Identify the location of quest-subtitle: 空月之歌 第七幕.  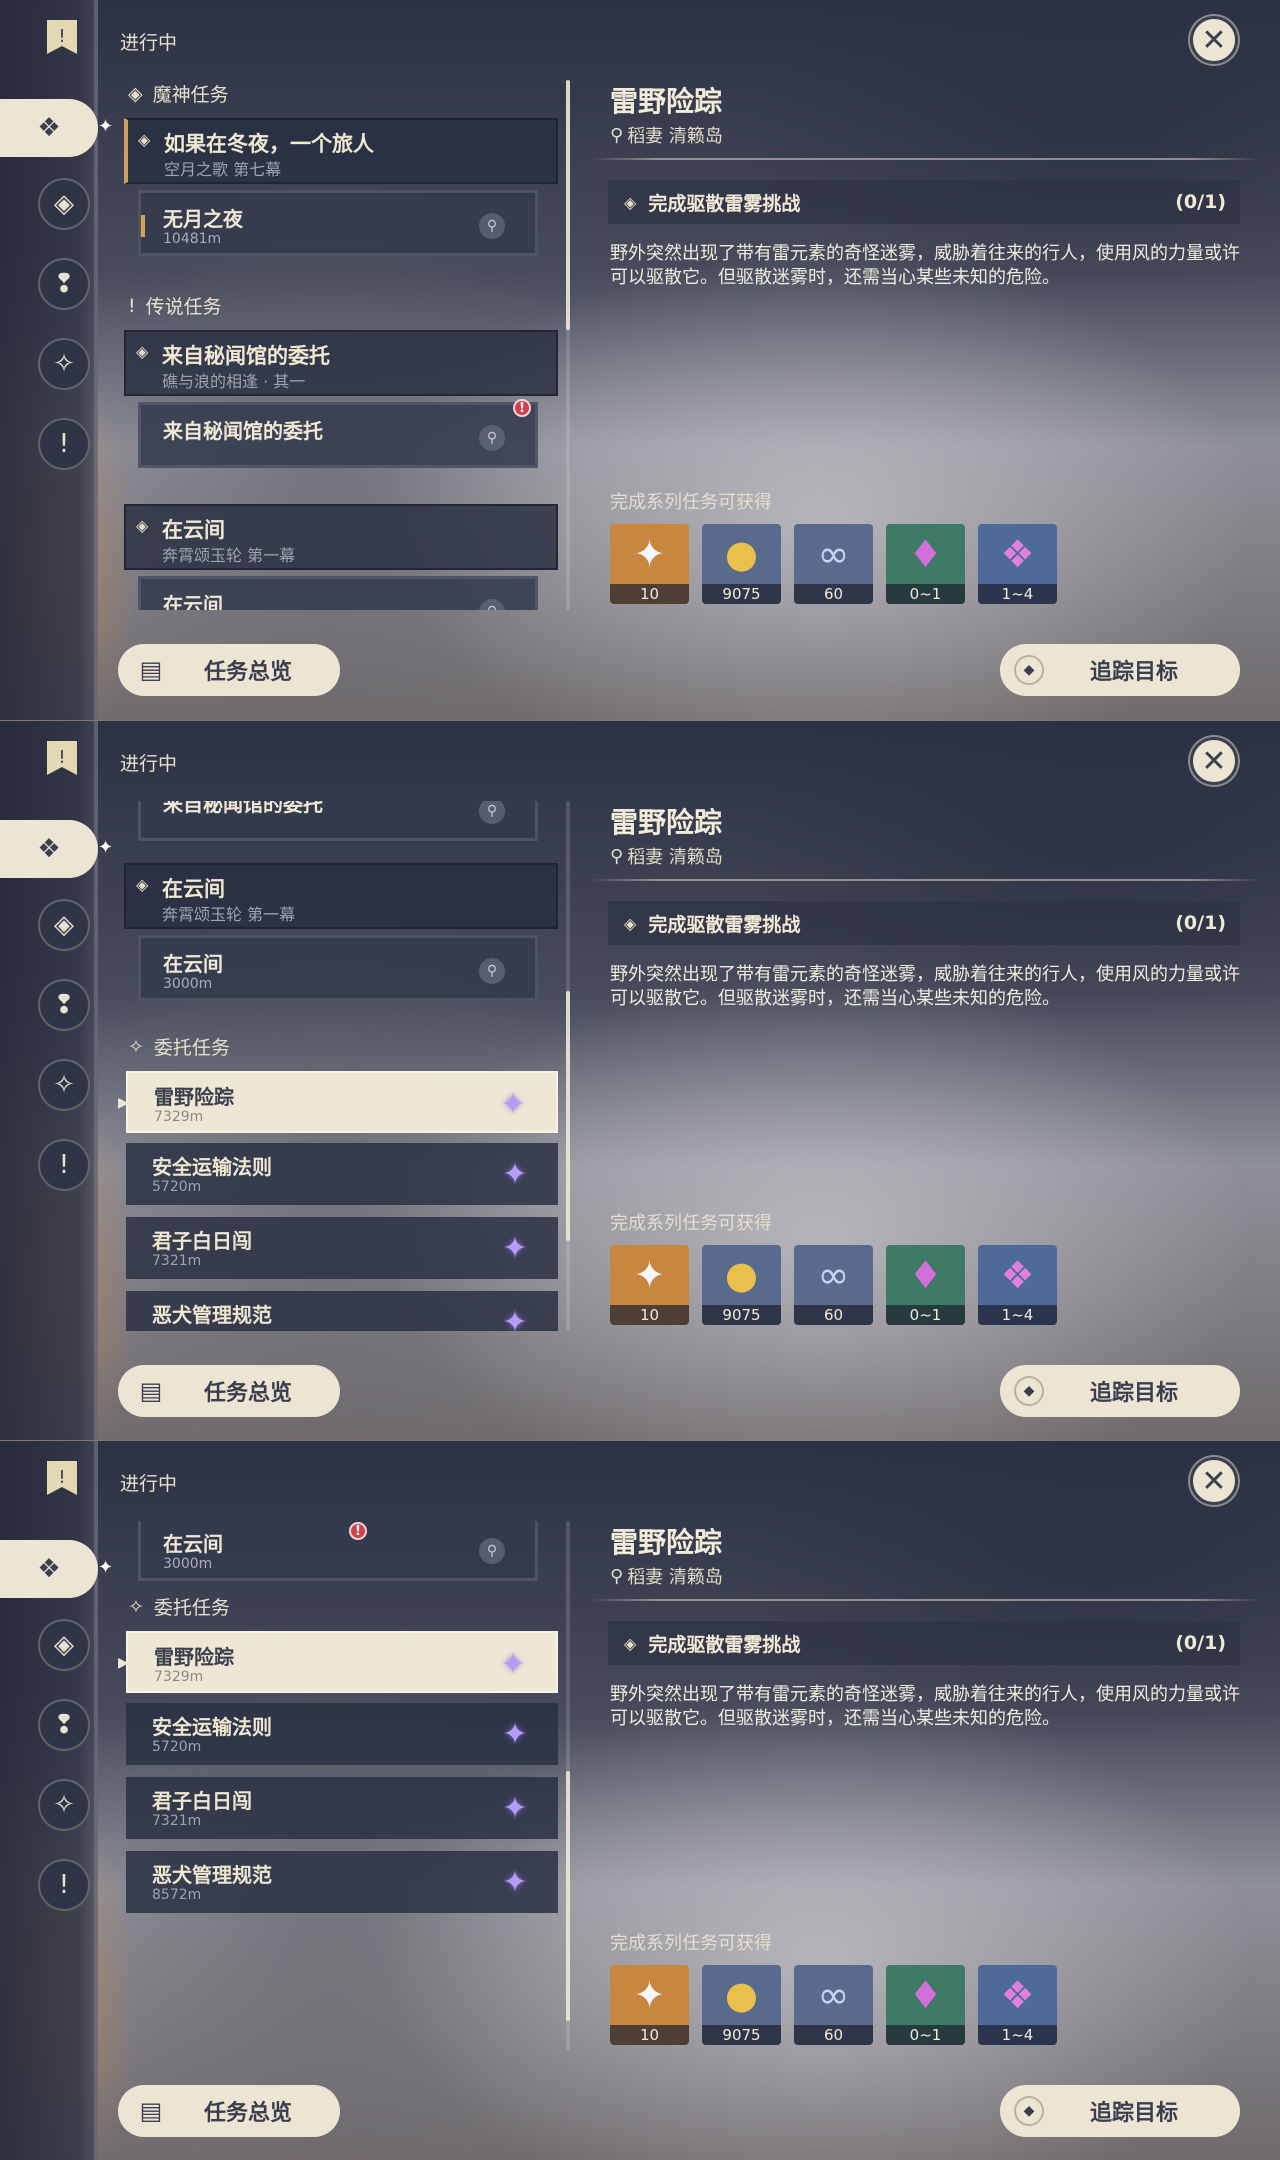
(223, 169).